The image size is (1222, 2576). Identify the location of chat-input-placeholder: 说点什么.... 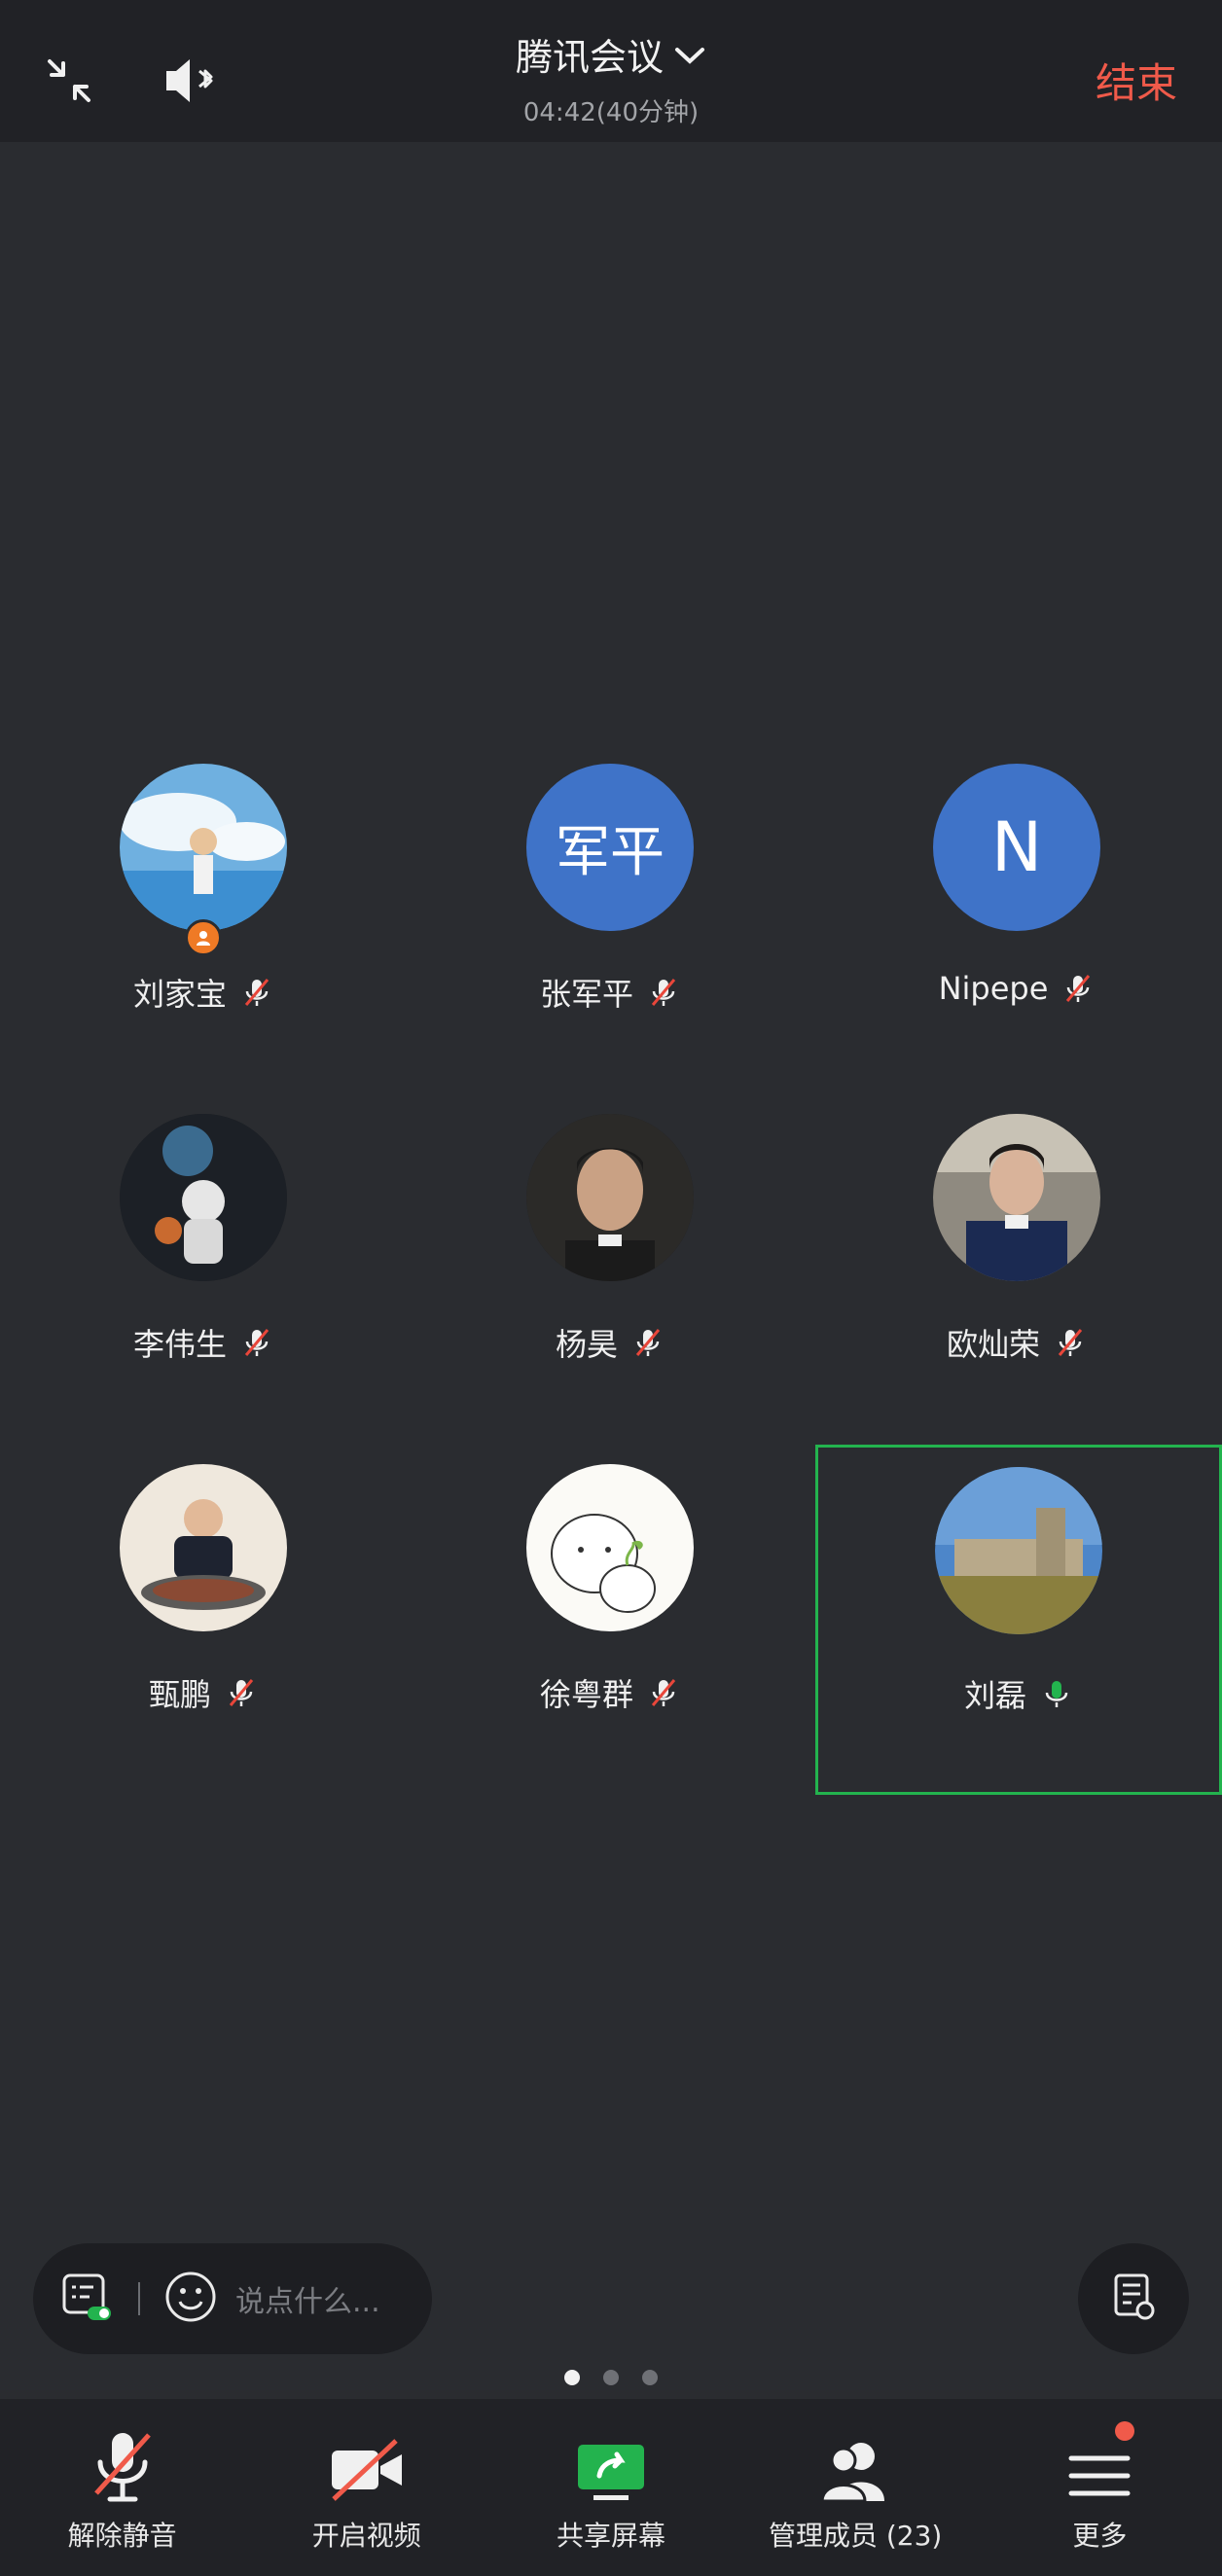
(307, 2298).